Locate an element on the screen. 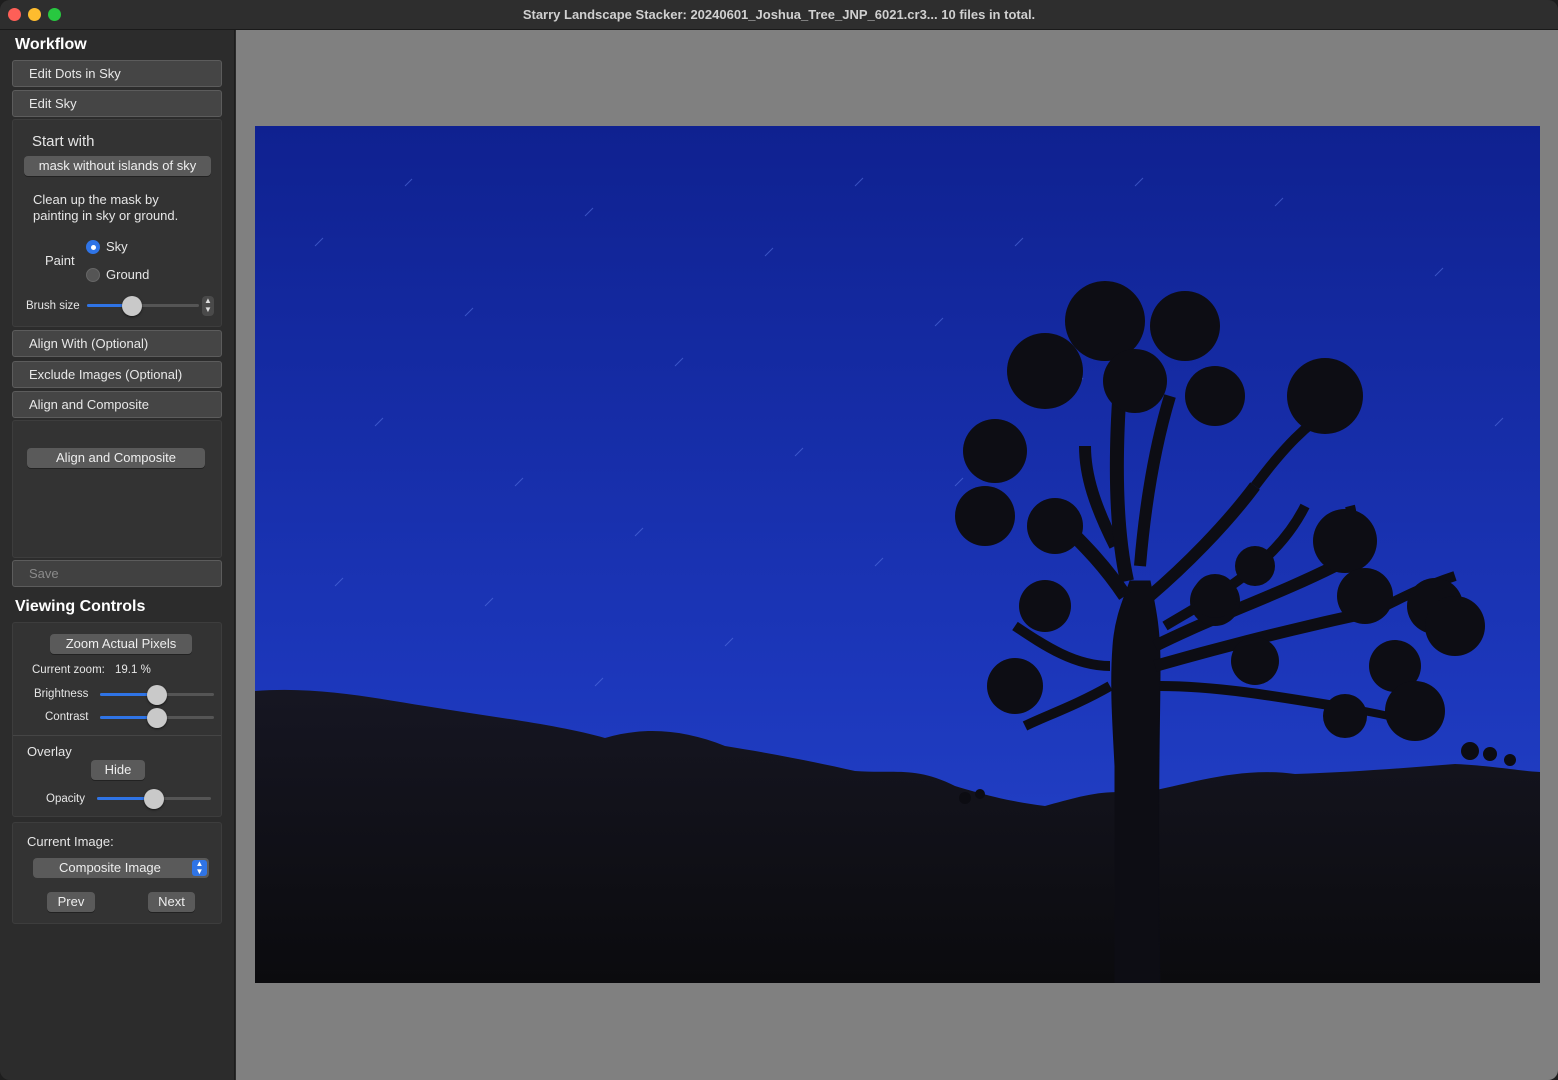 Image resolution: width=1558 pixels, height=1080 pixels. current-image-select: Composite Image ▲ ▼ is located at coordinates (121, 868).